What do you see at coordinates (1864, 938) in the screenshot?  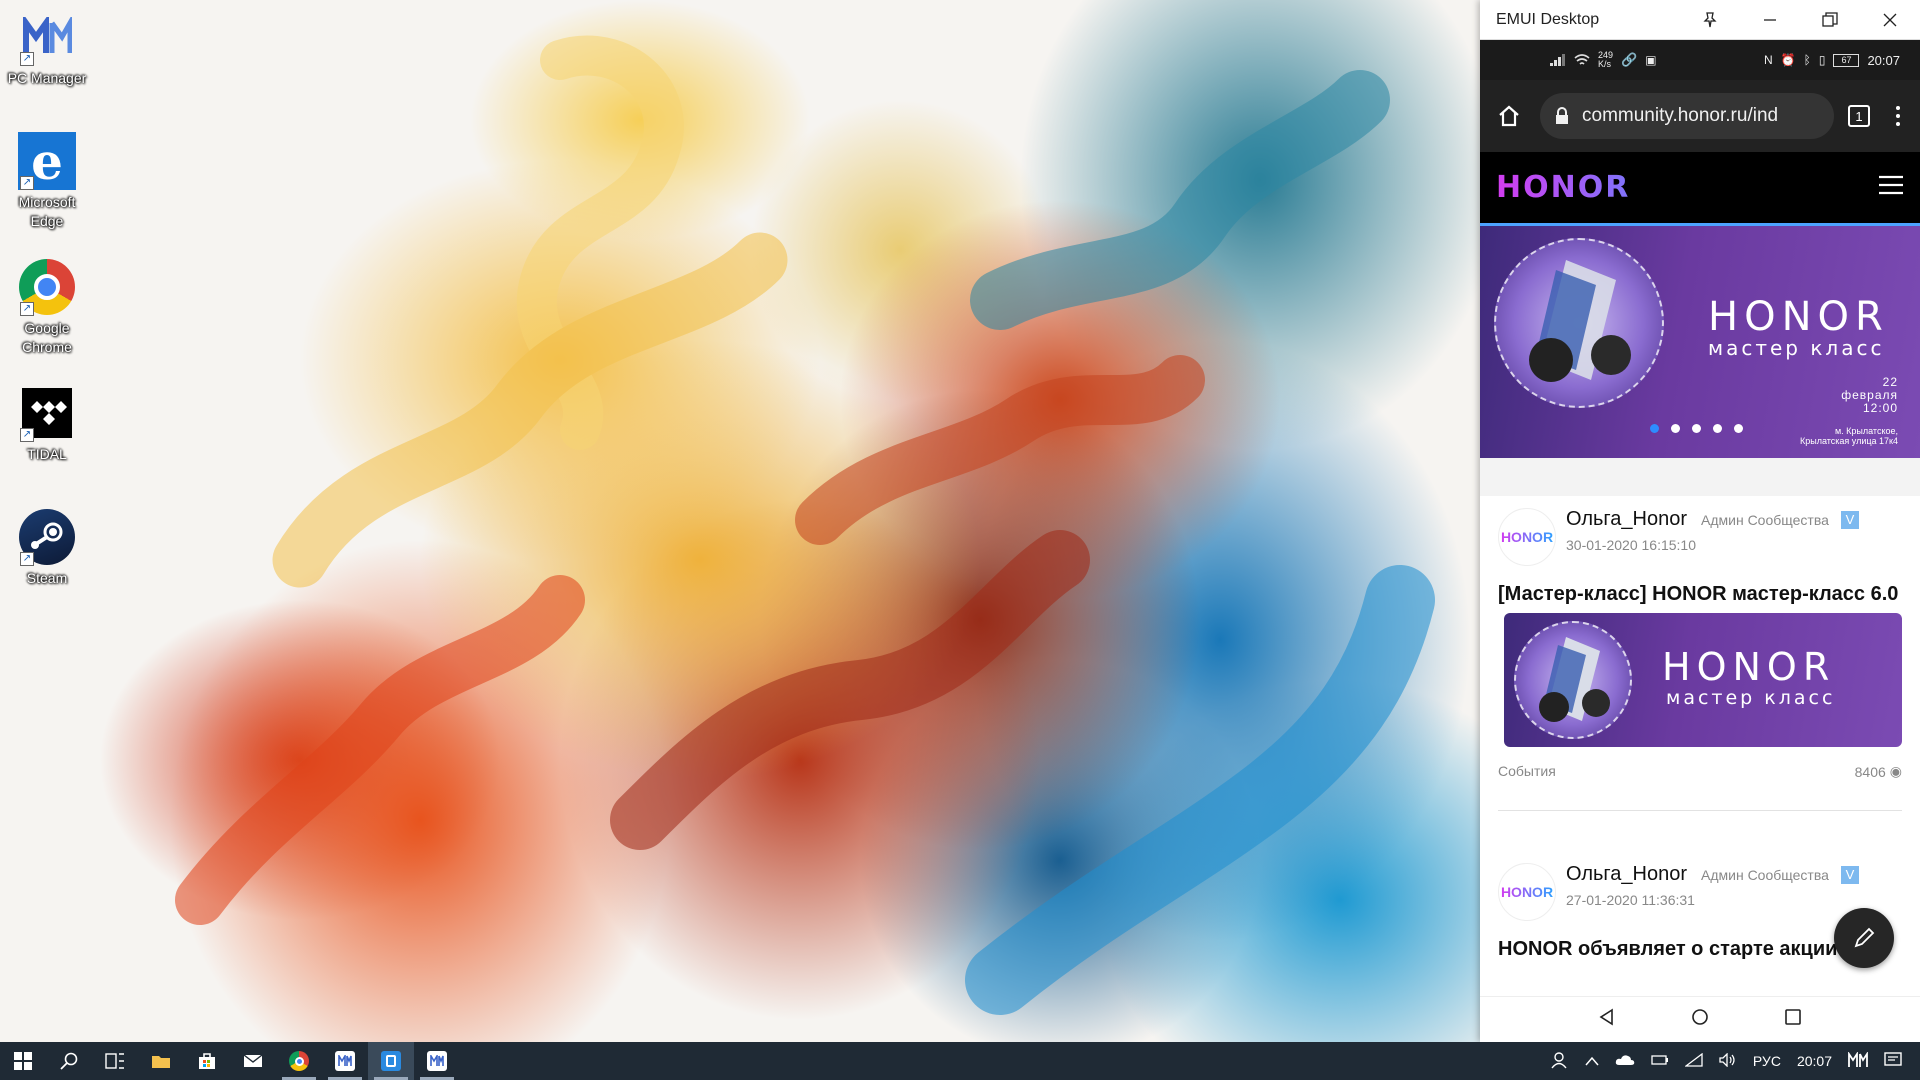 I see `compose-button` at bounding box center [1864, 938].